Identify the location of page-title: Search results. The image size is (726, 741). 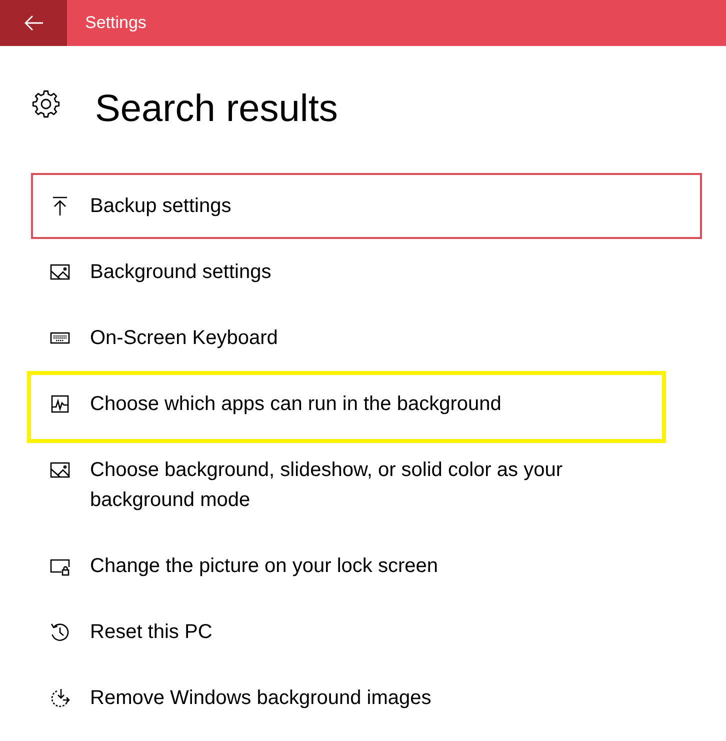
(216, 109).